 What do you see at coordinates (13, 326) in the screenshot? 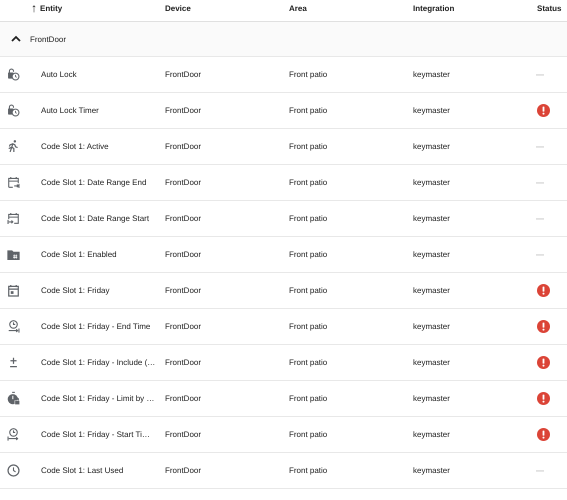
I see `clock-end-icon` at bounding box center [13, 326].